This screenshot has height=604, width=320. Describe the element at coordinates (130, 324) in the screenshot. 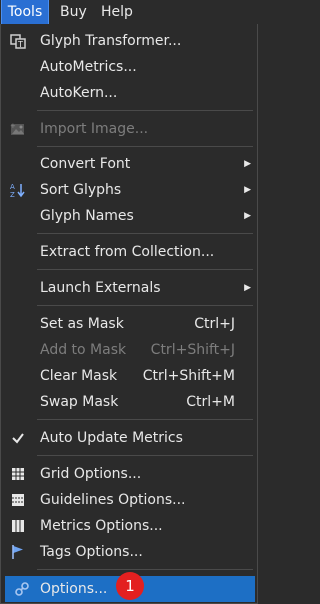

I see `menu-item-set-as-mask: Set as Mask Ctrl+J` at that location.